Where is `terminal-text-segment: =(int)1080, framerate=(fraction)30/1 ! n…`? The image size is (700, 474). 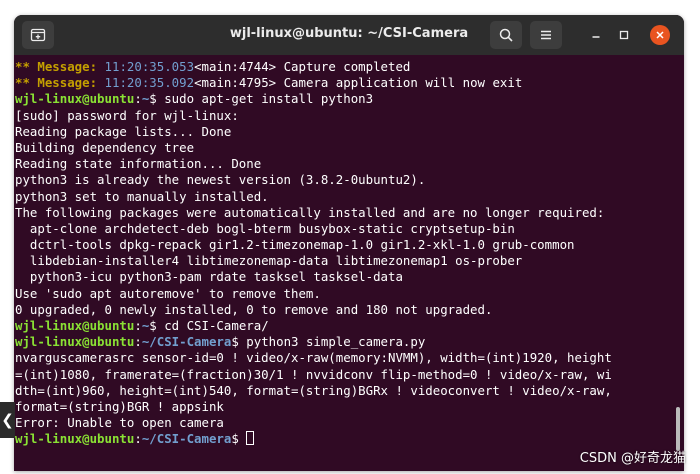 terminal-text-segment: =(int)1080, framerate=(fraction)30/1 ! n… is located at coordinates (313, 374).